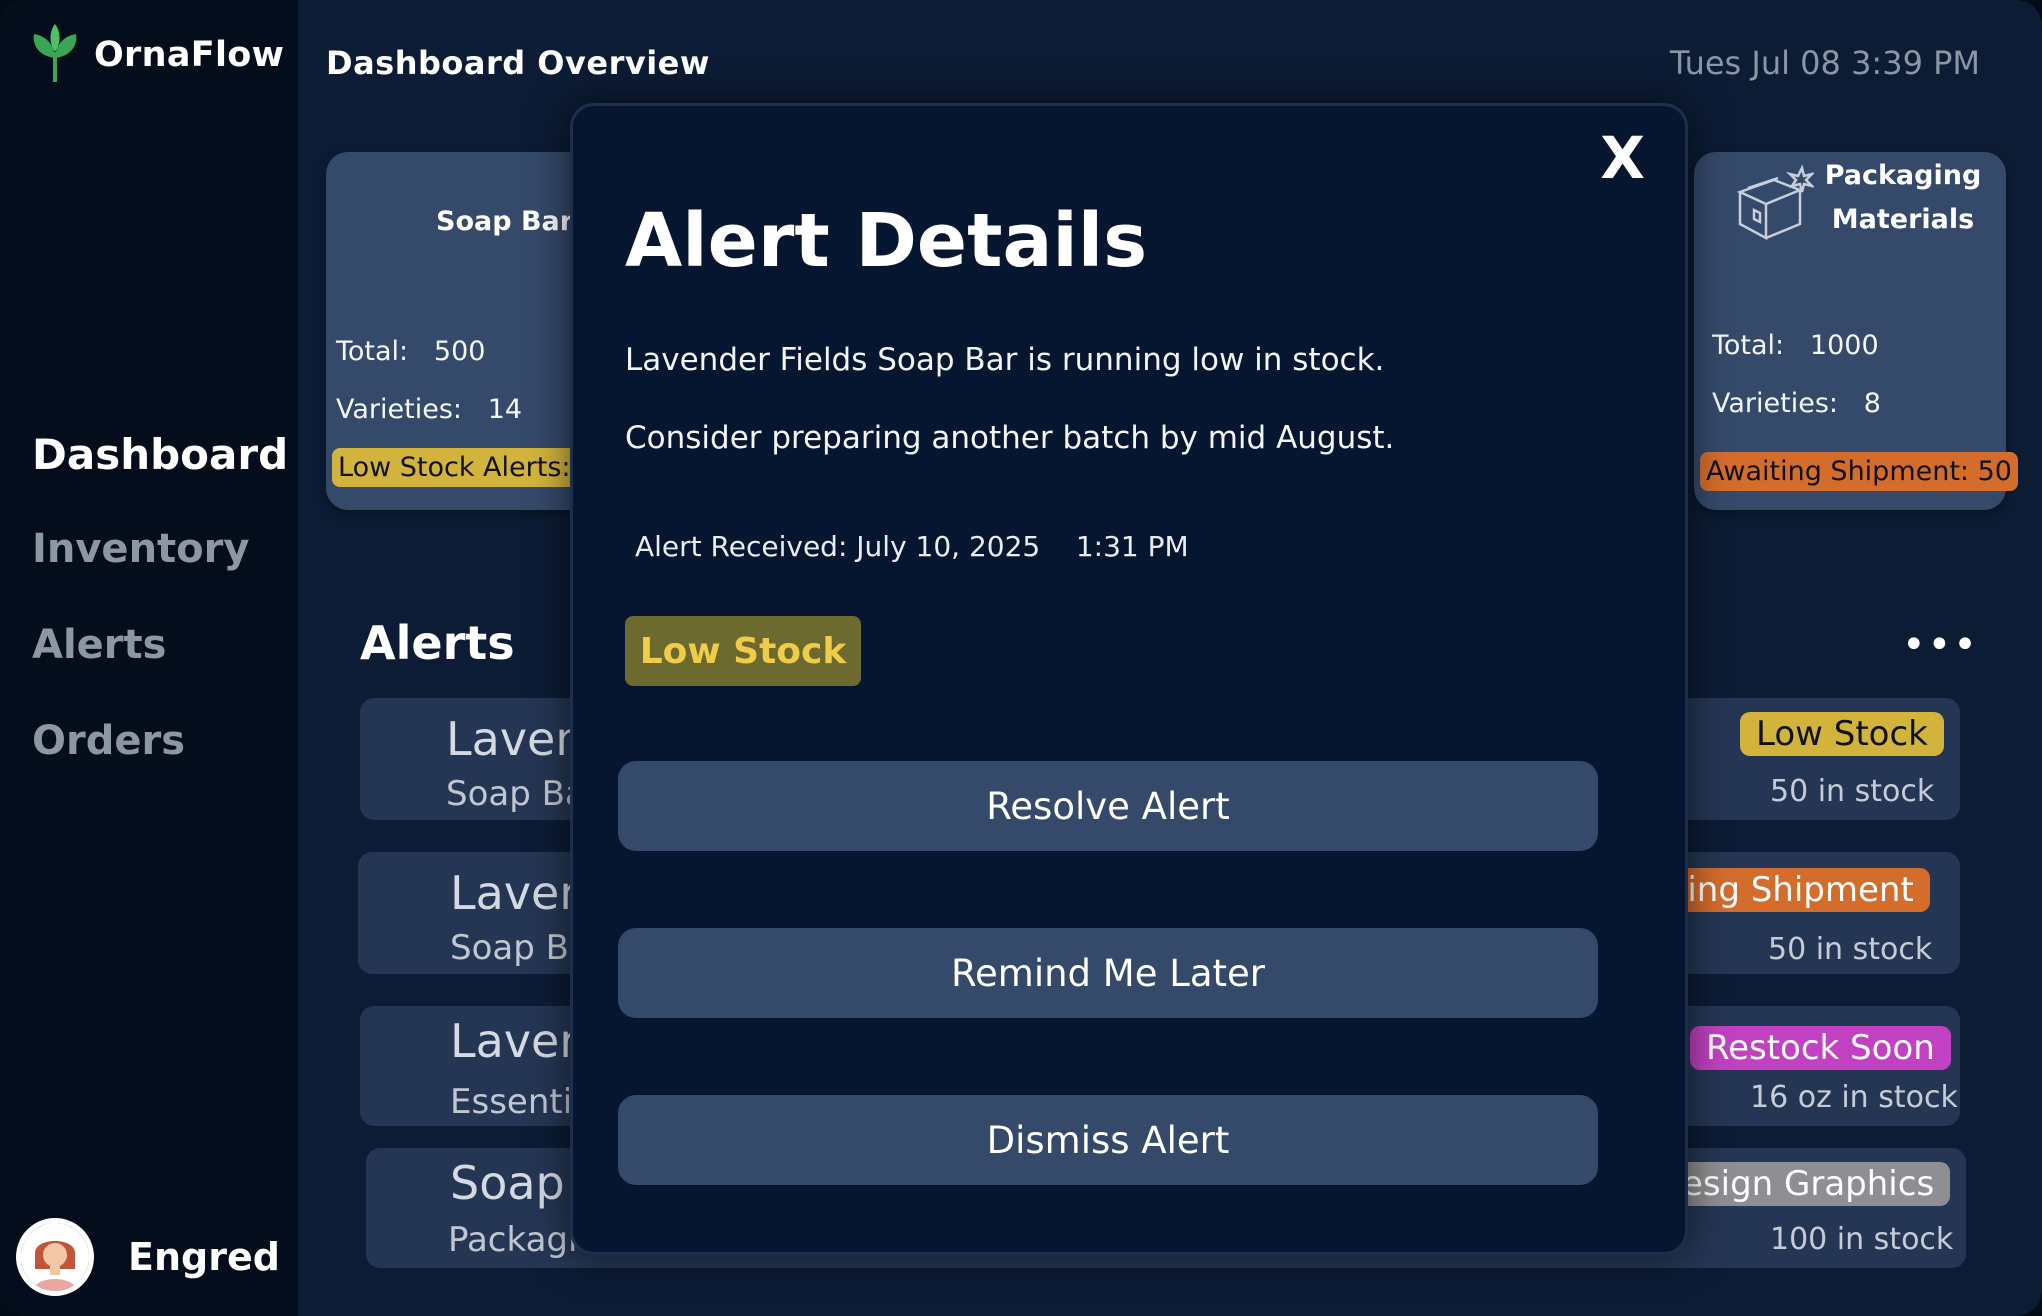 The height and width of the screenshot is (1316, 2042). I want to click on user-avatar-icon, so click(55, 1257).